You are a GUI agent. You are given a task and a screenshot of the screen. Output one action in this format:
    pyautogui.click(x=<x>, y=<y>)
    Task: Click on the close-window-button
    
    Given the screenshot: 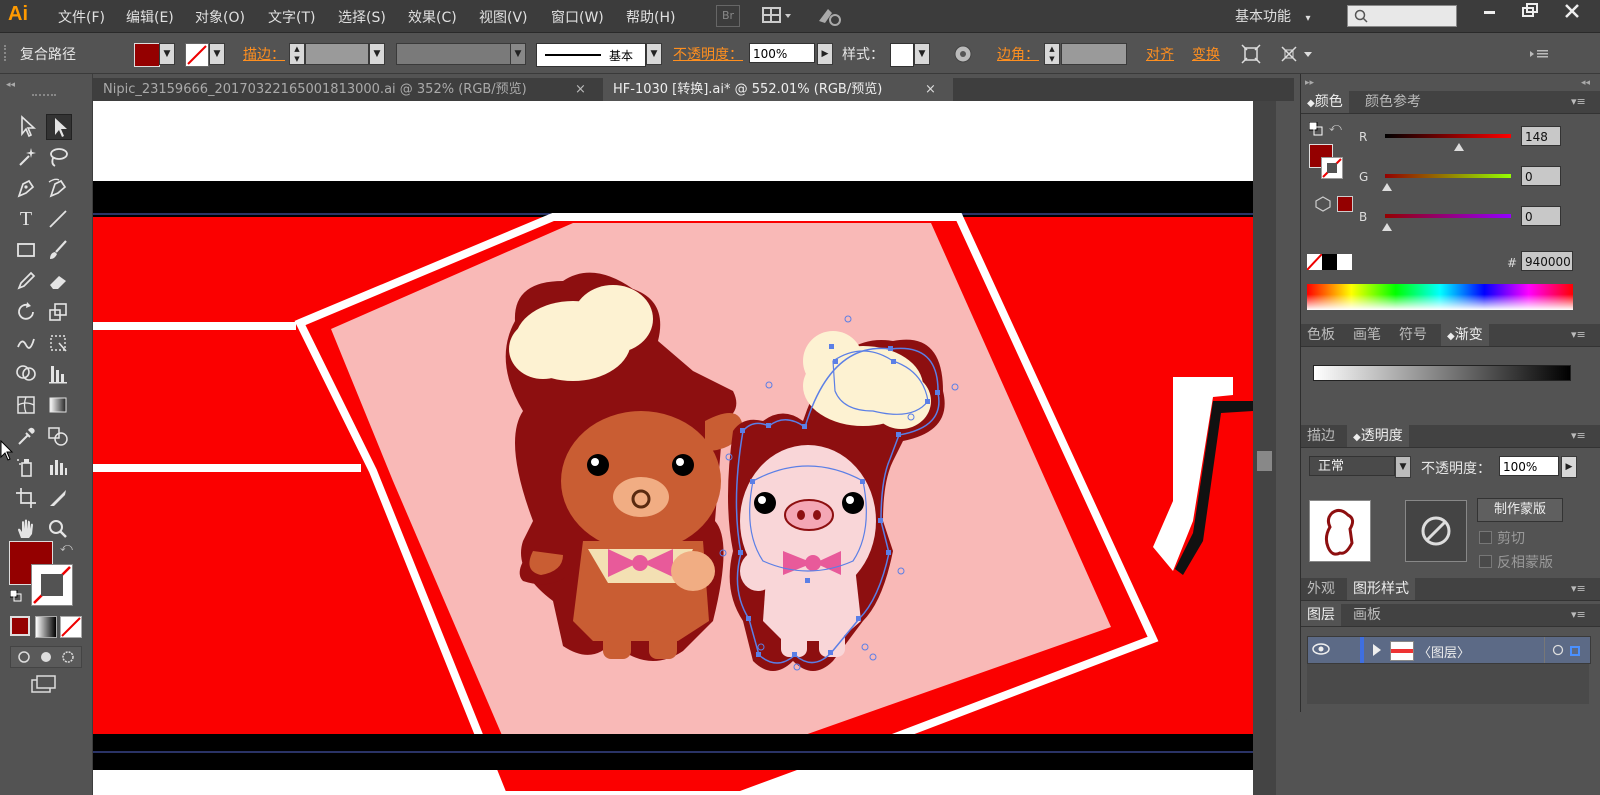 What is the action you would take?
    pyautogui.click(x=1572, y=11)
    